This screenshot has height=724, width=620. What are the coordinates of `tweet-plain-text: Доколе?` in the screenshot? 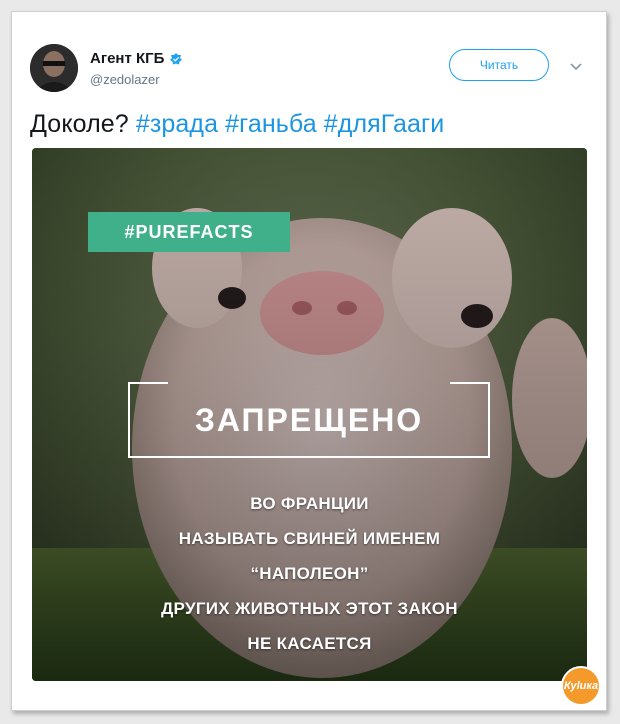 It's located at (79, 124).